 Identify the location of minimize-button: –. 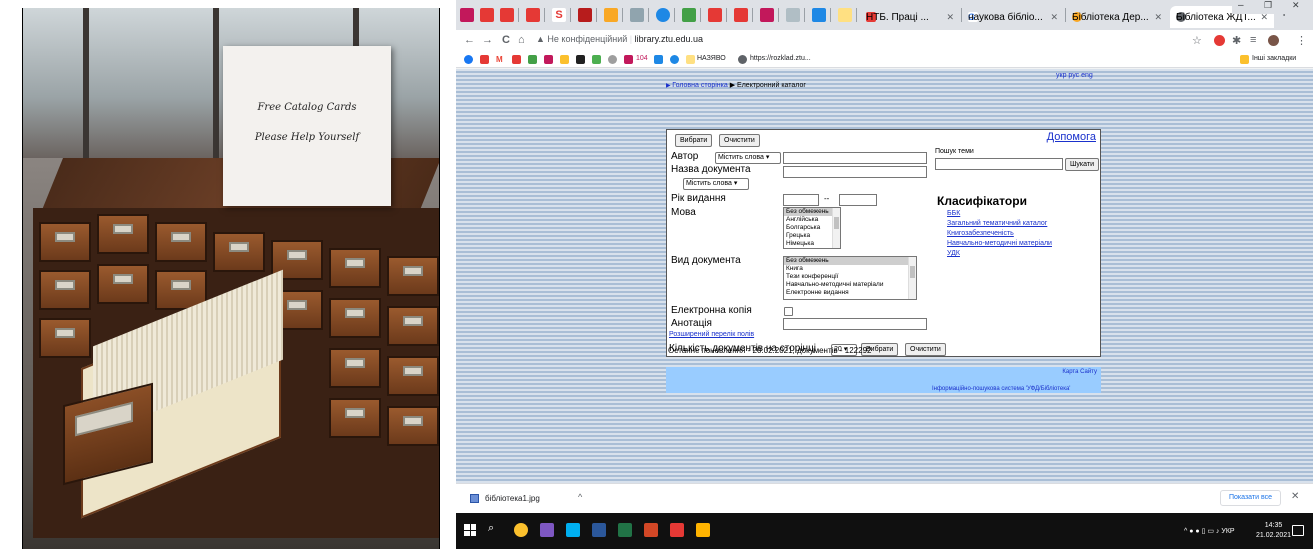
(1241, 5).